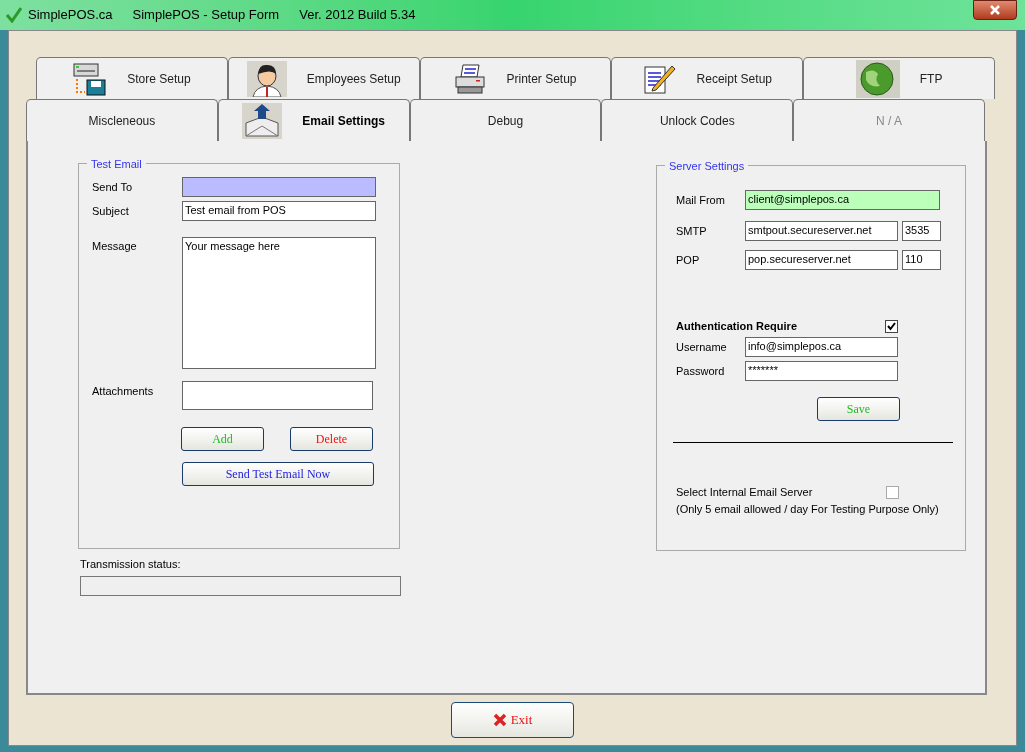 Image resolution: width=1025 pixels, height=752 pixels. What do you see at coordinates (278, 474) in the screenshot?
I see `send-test-email-button: Send Test Email Now` at bounding box center [278, 474].